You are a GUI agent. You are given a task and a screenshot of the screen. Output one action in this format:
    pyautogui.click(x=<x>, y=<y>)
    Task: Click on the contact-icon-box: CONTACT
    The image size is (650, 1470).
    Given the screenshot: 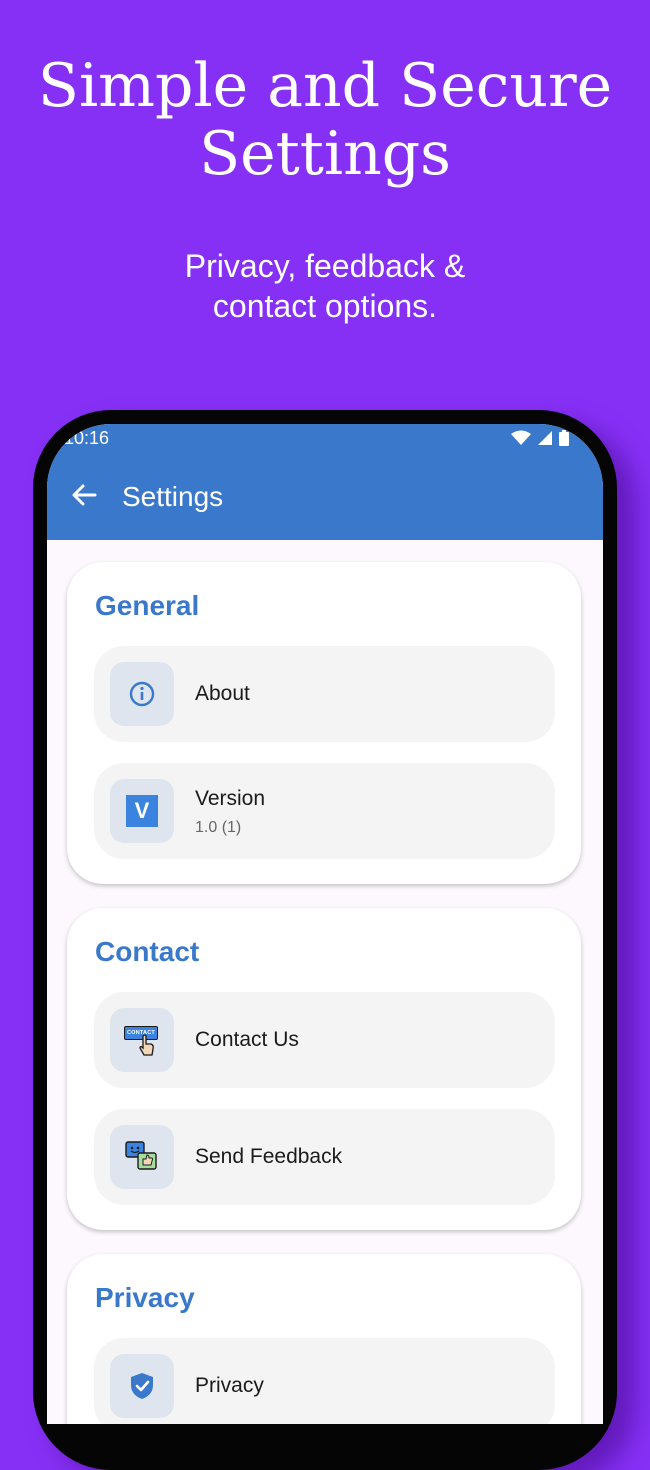 What is the action you would take?
    pyautogui.click(x=142, y=1040)
    